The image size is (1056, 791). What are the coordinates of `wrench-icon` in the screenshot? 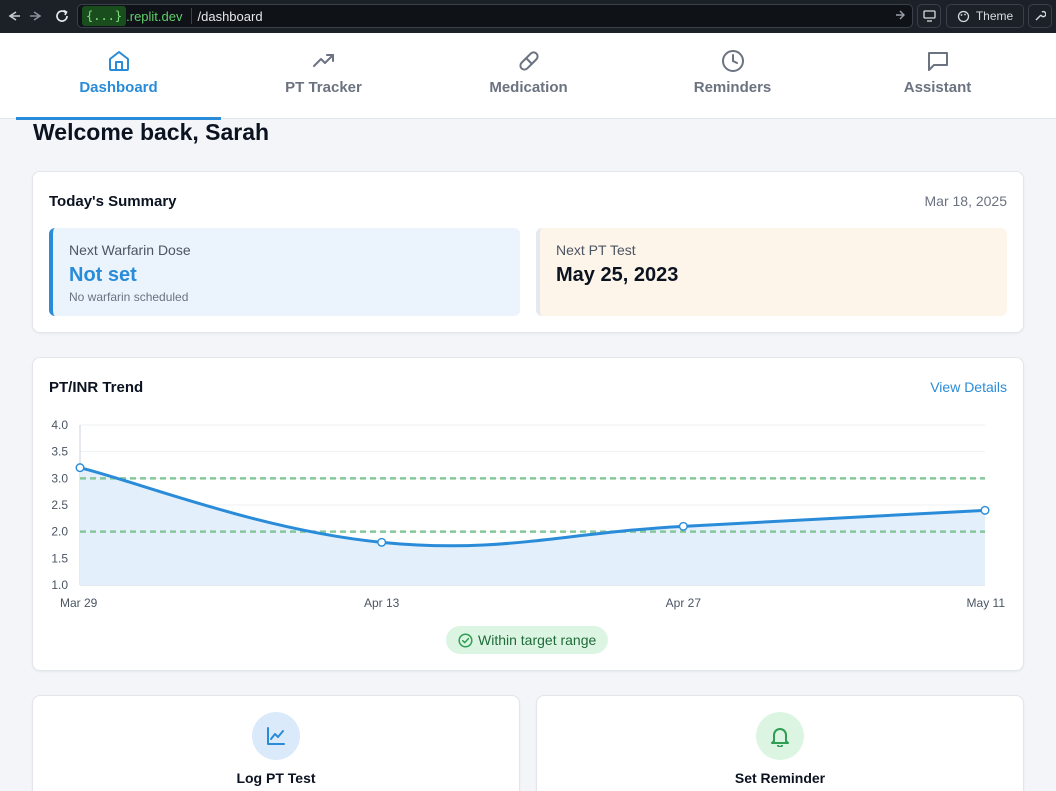 It's located at (1040, 15).